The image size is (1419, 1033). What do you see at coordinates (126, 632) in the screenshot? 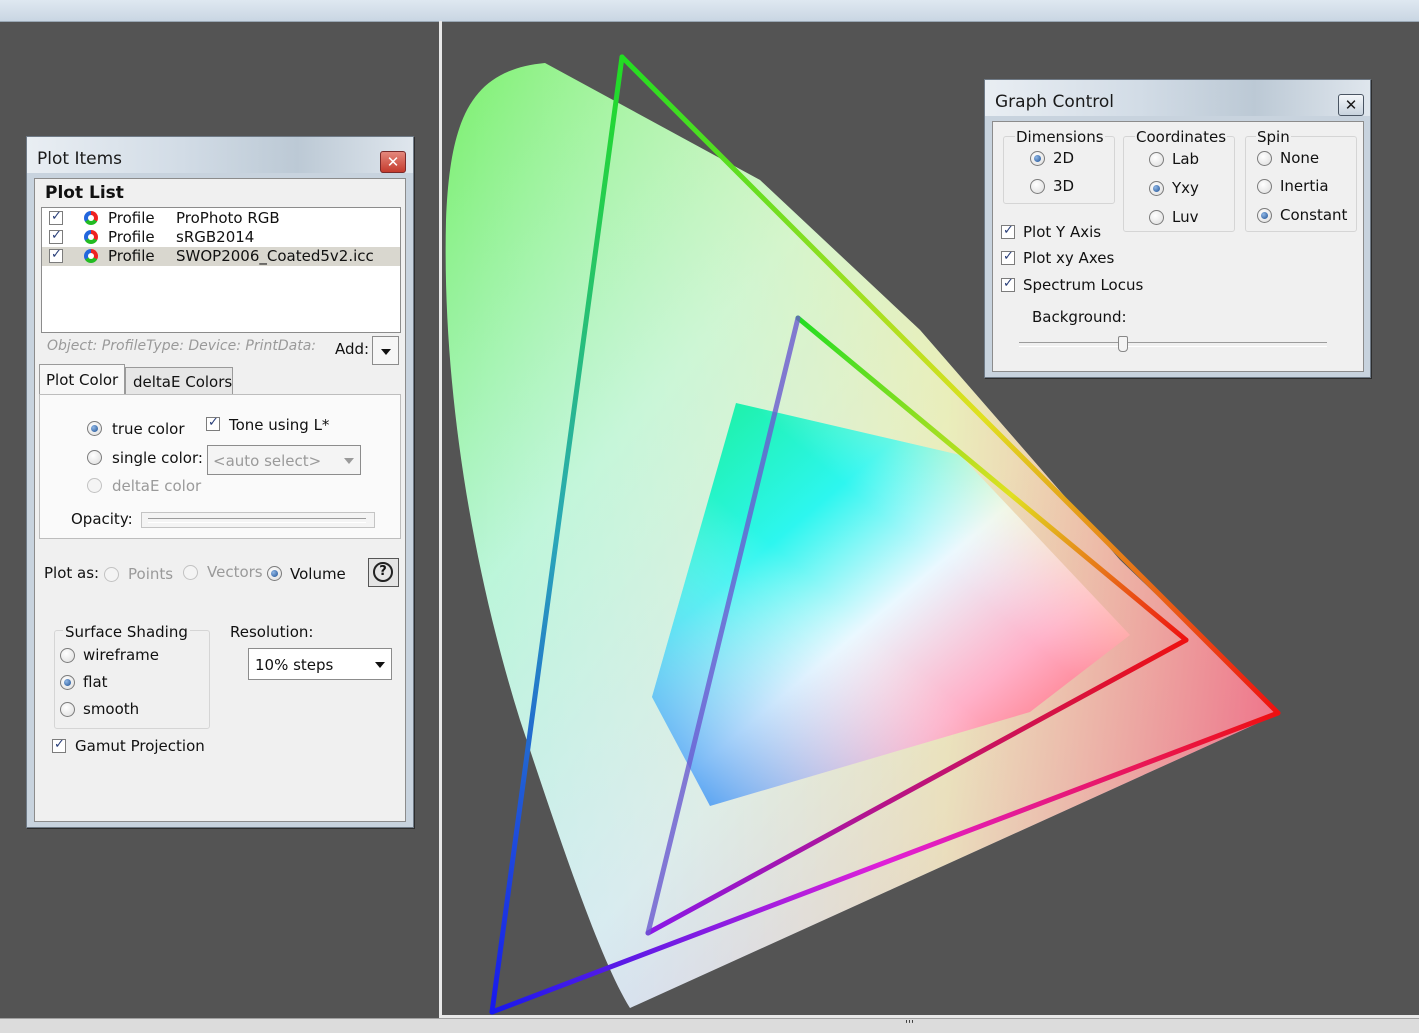
I see `surface-shading-label: Surface Shading` at bounding box center [126, 632].